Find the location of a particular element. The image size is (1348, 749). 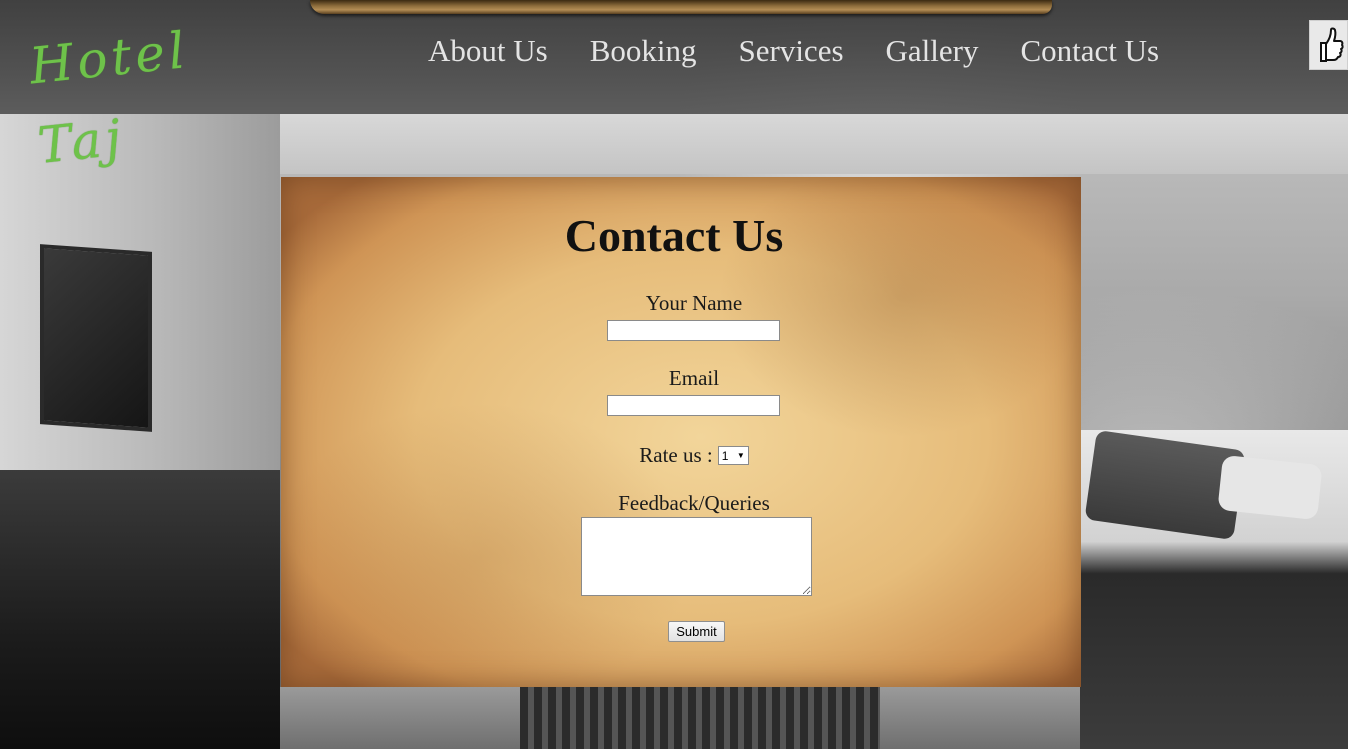

hotel-logo: Hotel Taj is located at coordinates (150, 88).